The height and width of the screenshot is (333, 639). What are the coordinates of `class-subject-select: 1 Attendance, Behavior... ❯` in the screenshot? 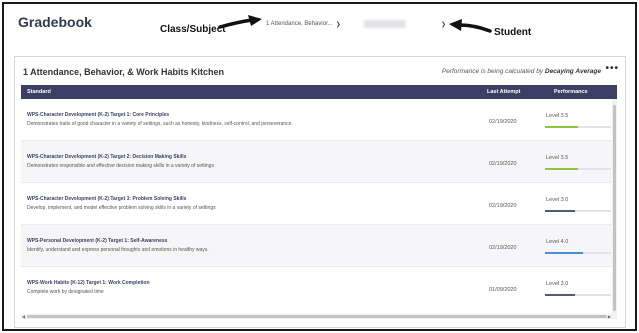 It's located at (311, 24).